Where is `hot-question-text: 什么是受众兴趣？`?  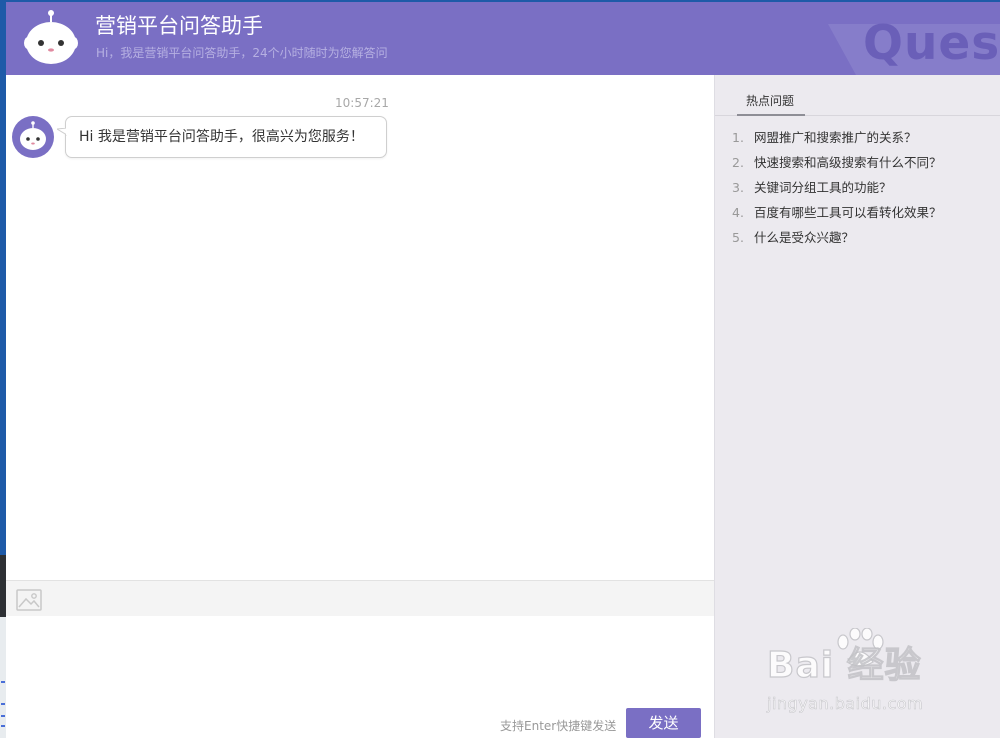 hot-question-text: 什么是受众兴趣？ is located at coordinates (804, 237).